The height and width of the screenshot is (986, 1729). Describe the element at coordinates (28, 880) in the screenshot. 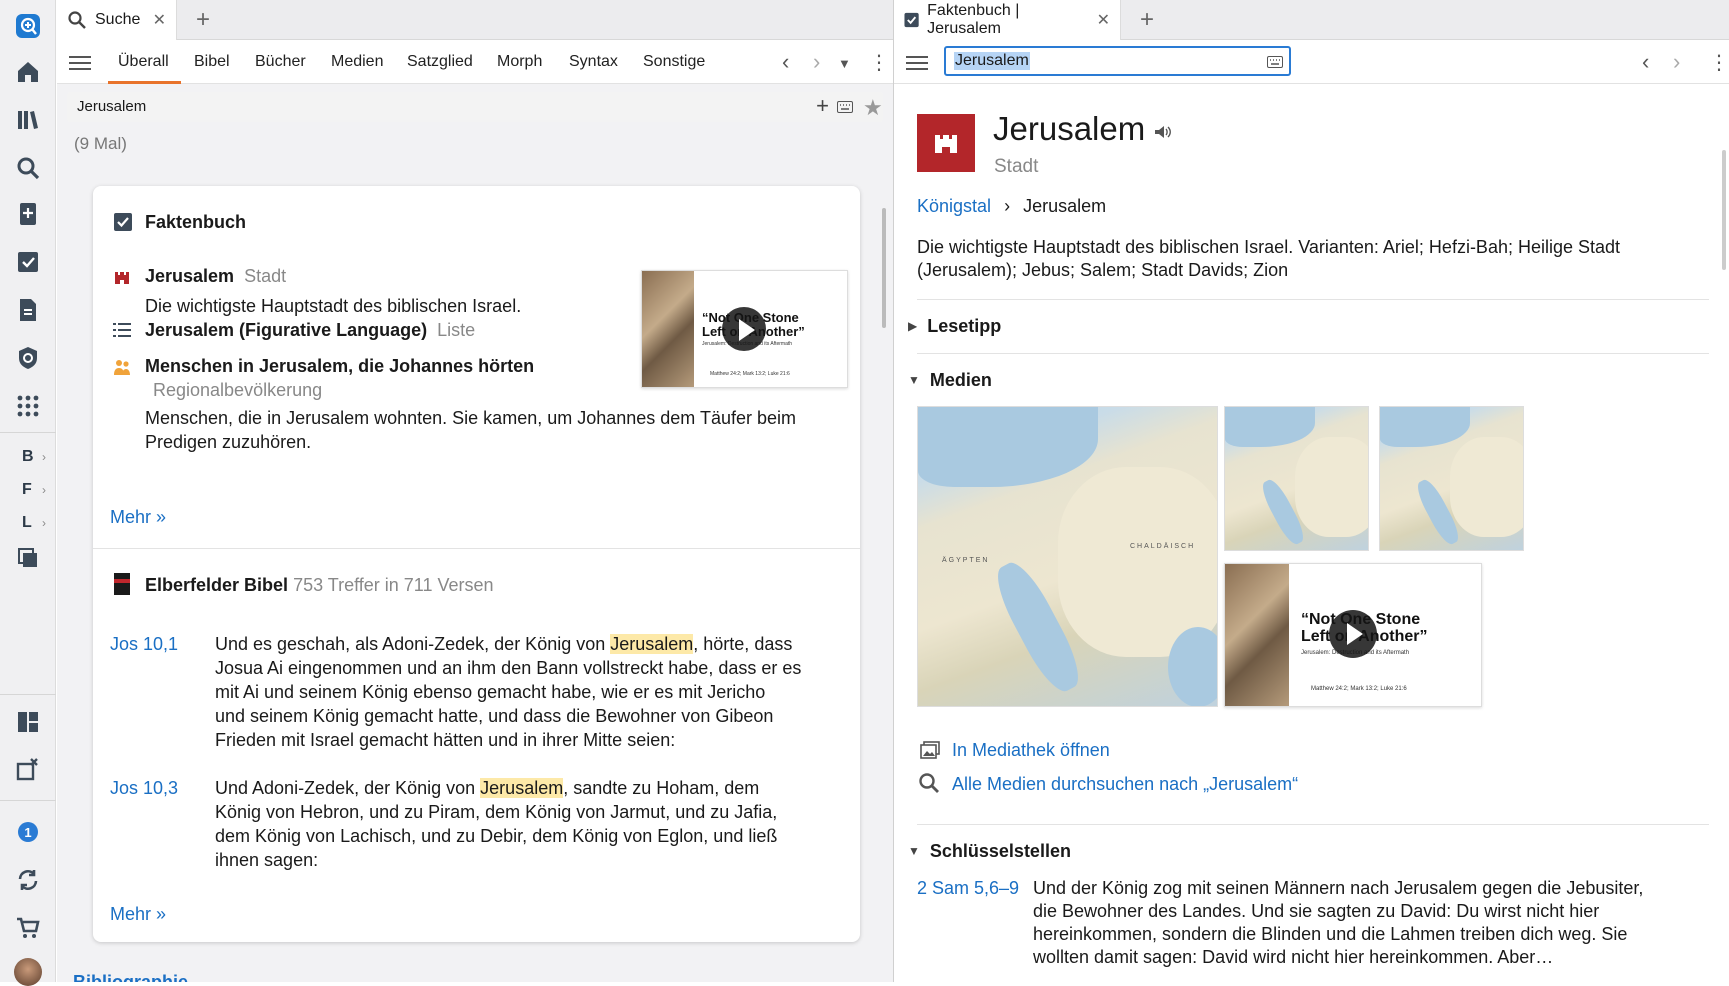

I see `sync-icon` at that location.